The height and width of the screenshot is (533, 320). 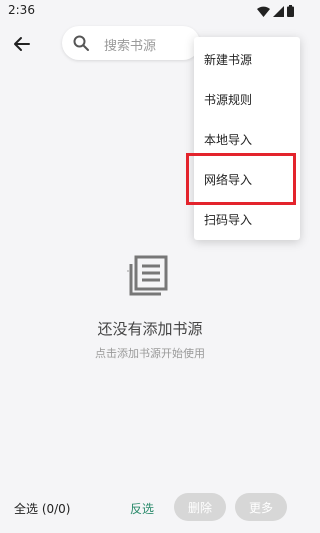 I want to click on menu-item-network-import: 网络导入, so click(x=247, y=179).